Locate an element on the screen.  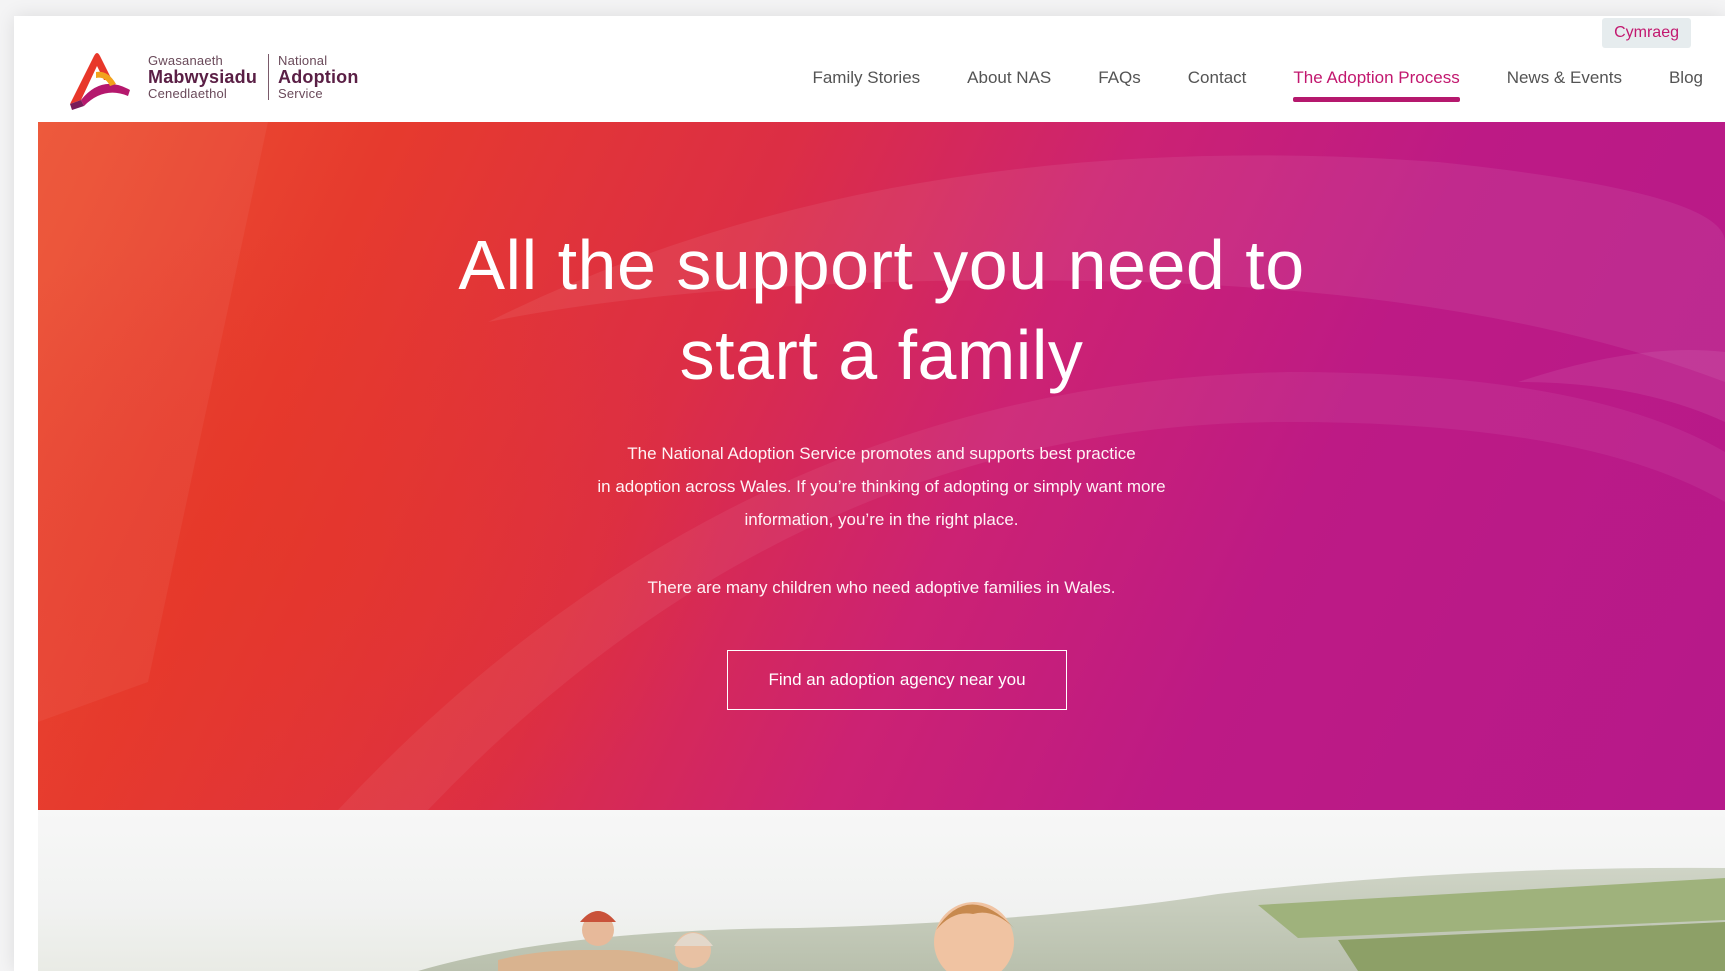
logo-welsh-line1: Gwasanaeth is located at coordinates (185, 60).